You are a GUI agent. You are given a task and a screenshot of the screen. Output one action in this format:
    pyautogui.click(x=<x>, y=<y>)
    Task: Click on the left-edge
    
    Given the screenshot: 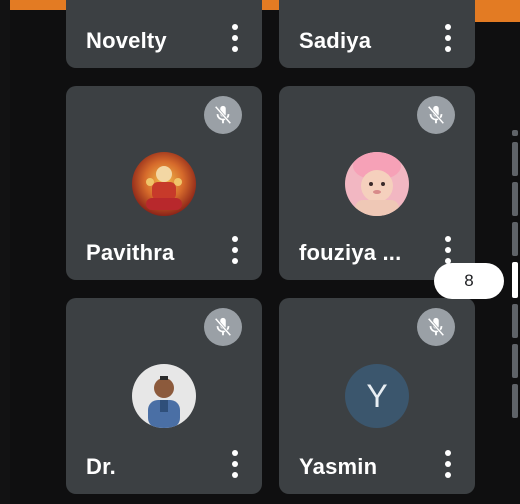 What is the action you would take?
    pyautogui.click(x=5, y=252)
    